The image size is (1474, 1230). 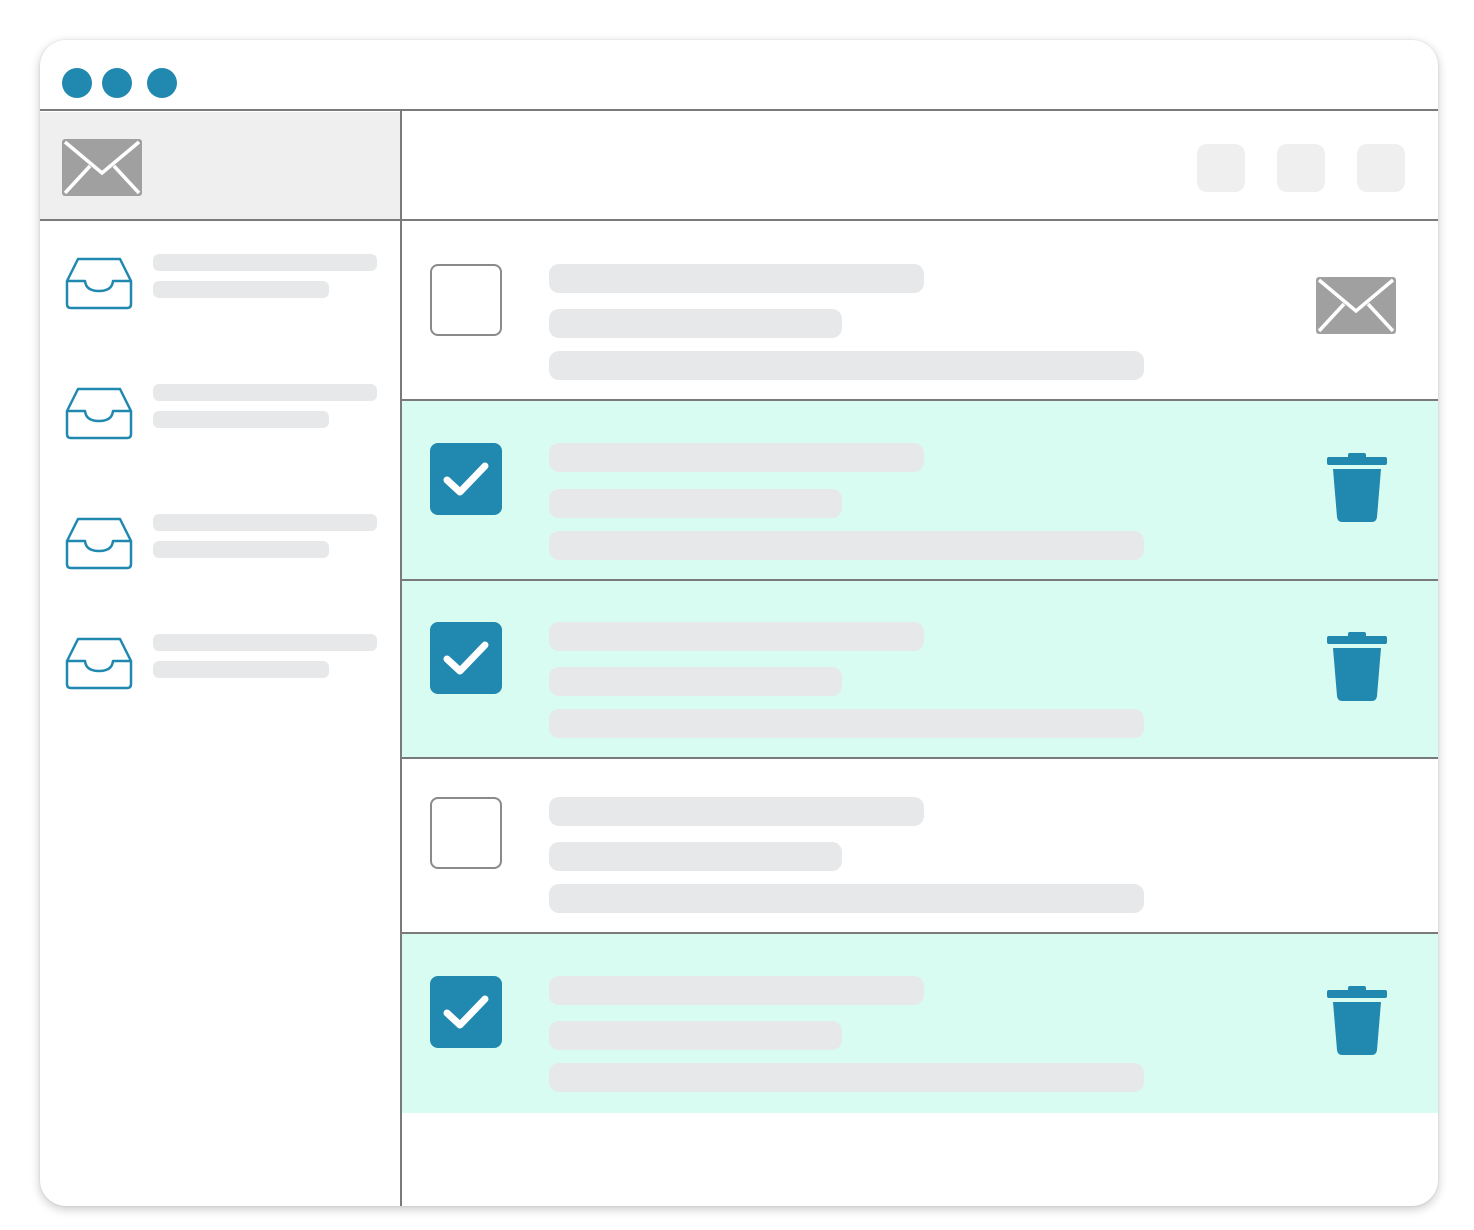 I want to click on title-bar, so click(x=739, y=75).